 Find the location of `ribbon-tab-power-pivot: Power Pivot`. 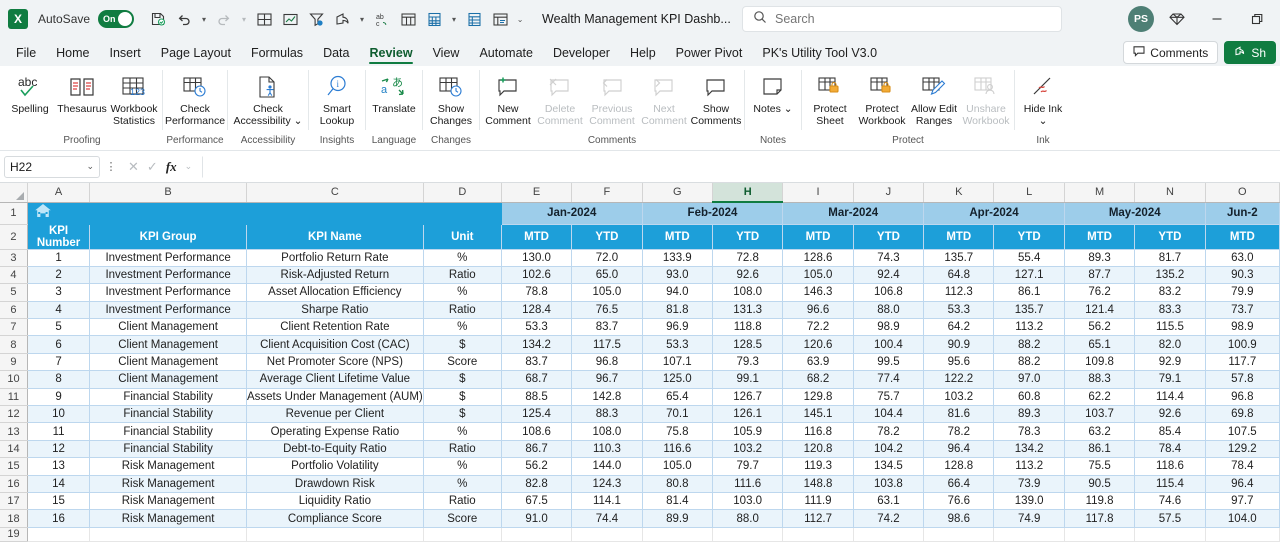

ribbon-tab-power-pivot: Power Pivot is located at coordinates (709, 54).